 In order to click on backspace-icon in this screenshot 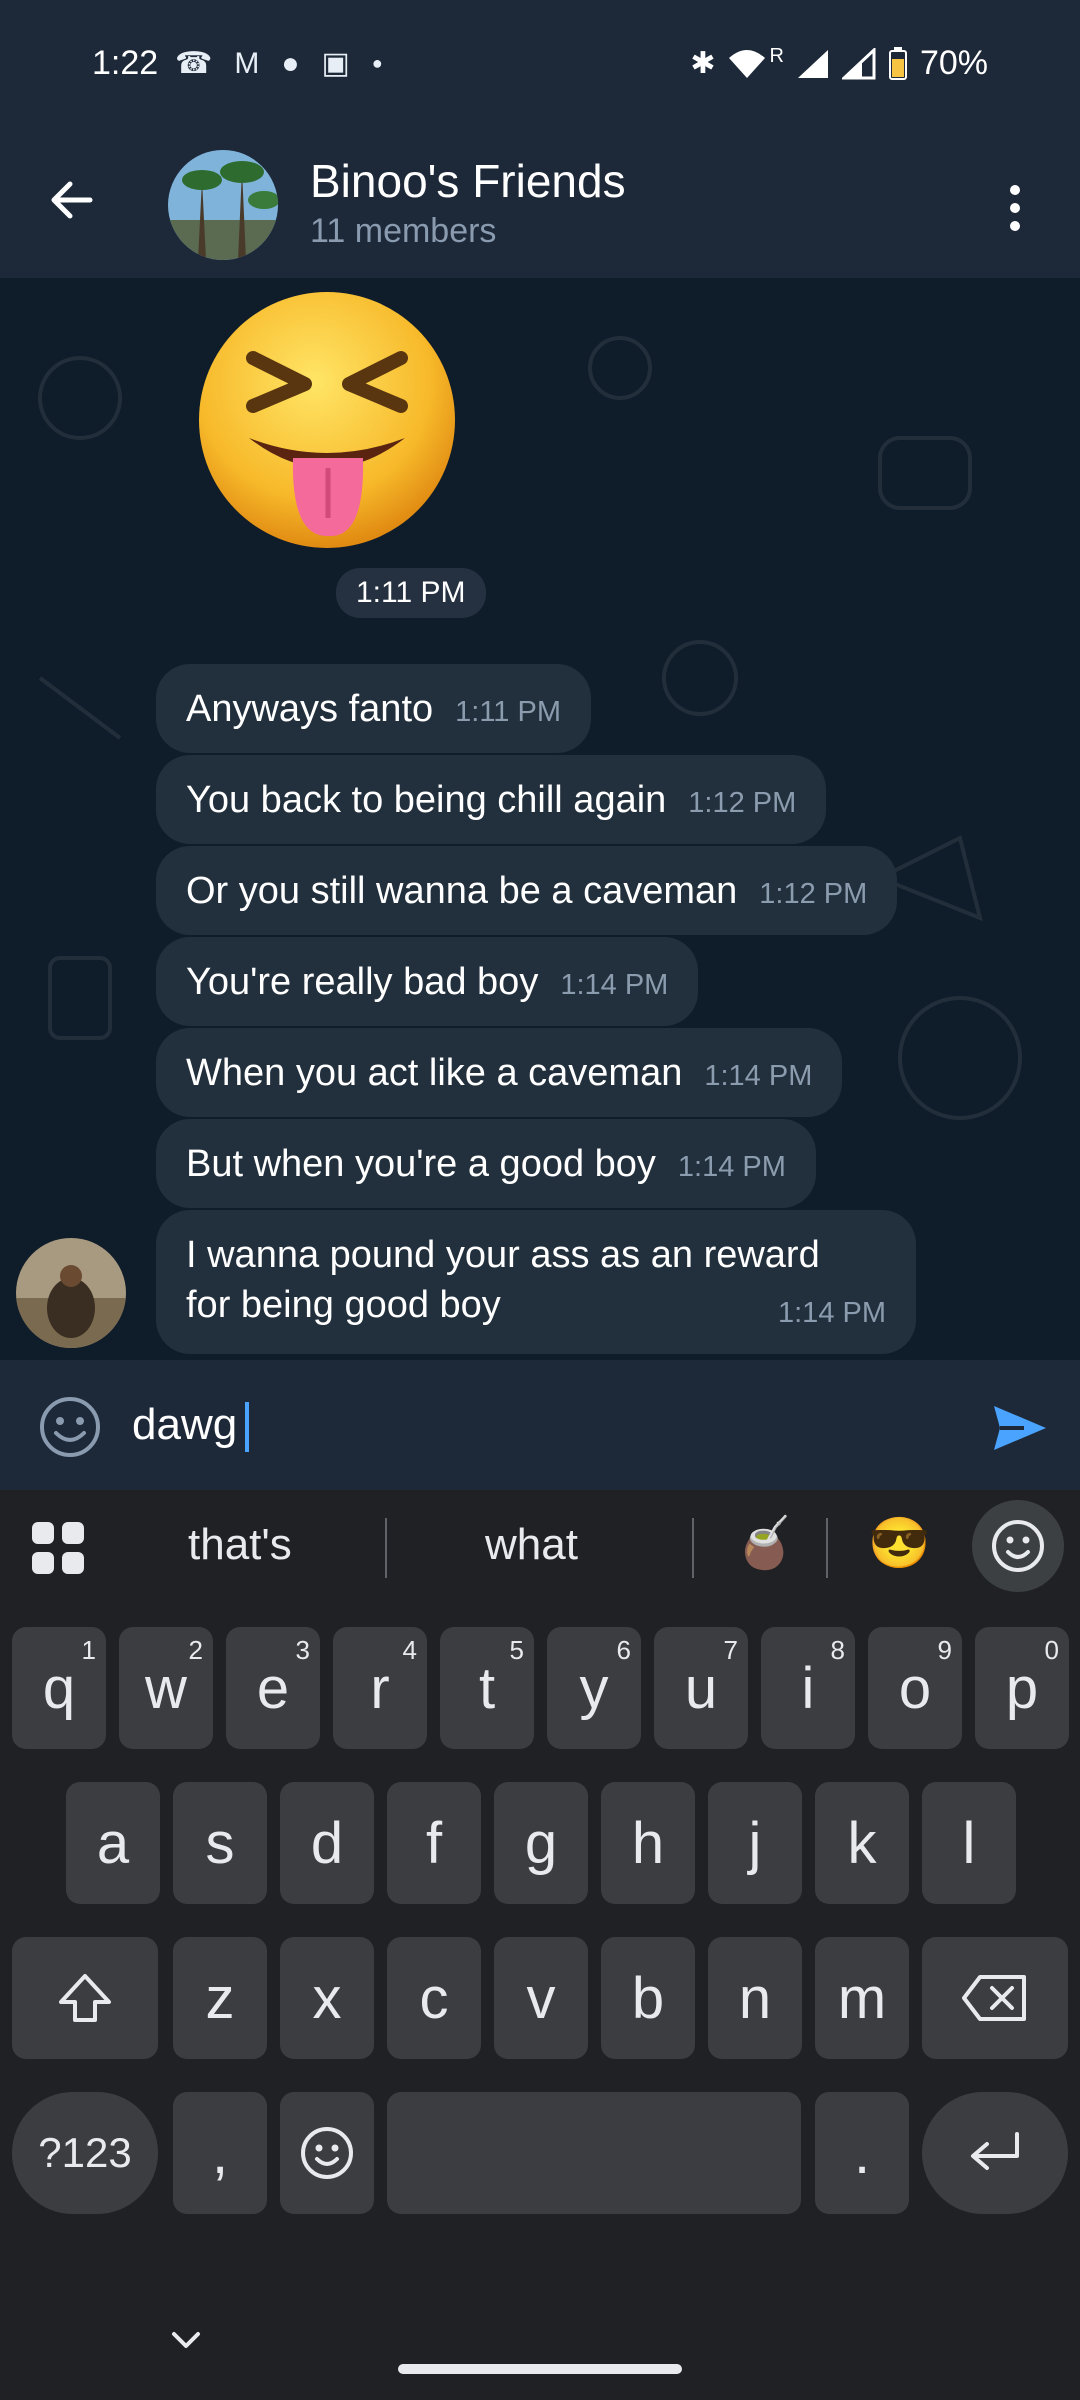, I will do `click(994, 1998)`.